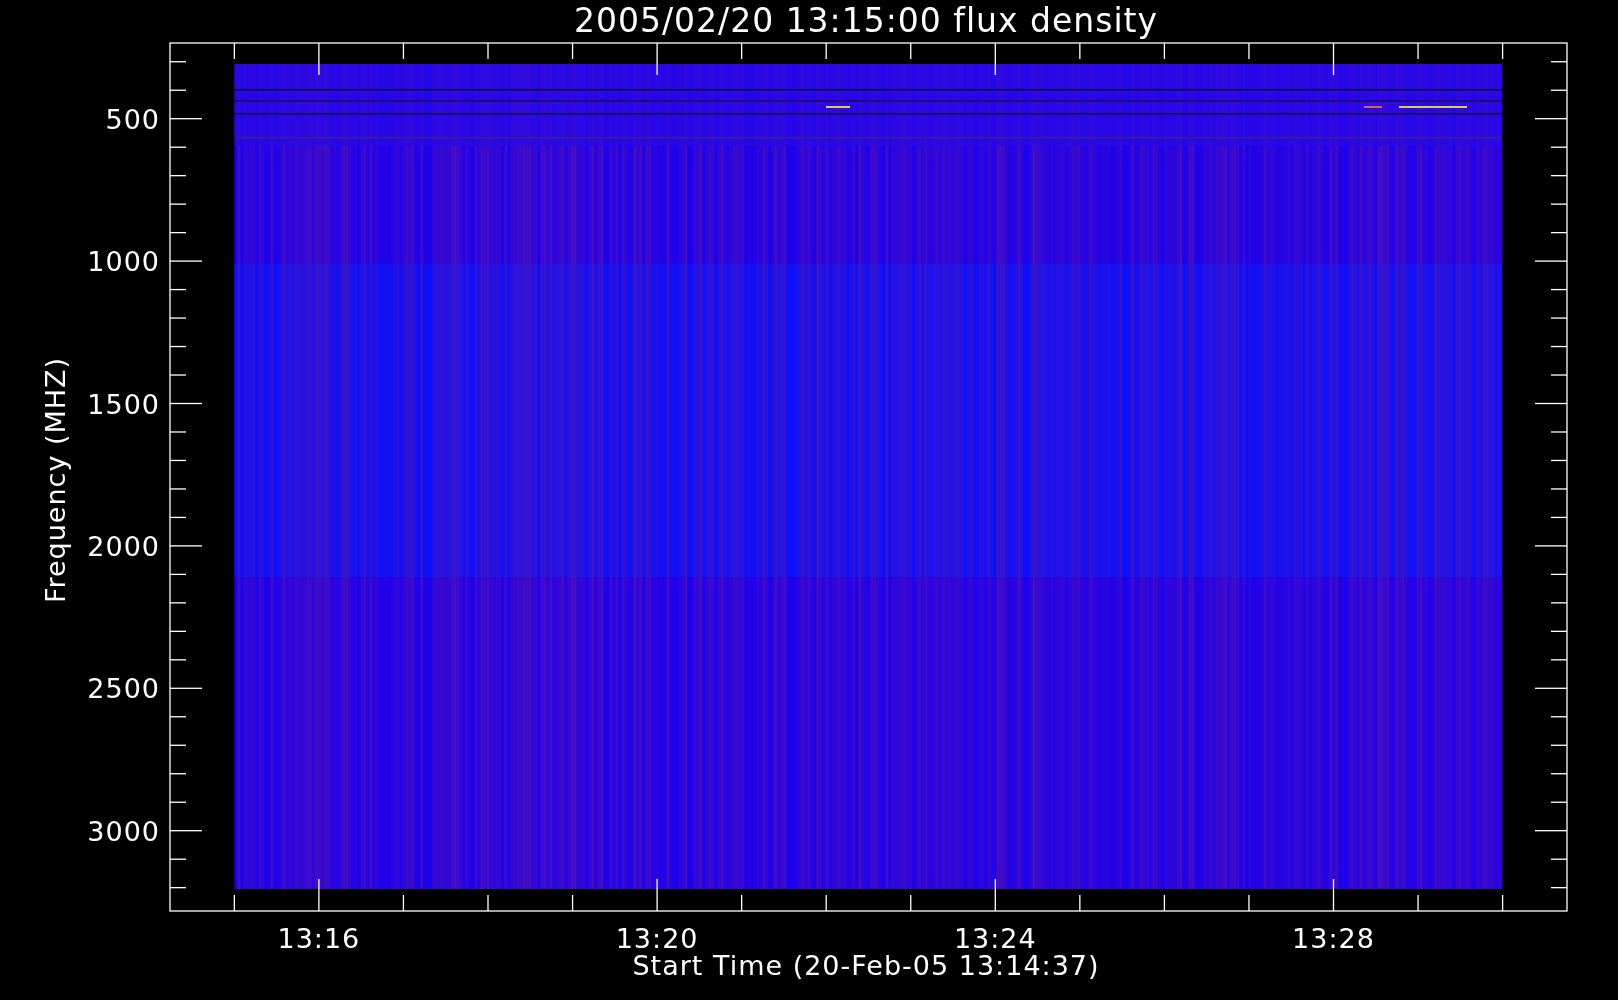  What do you see at coordinates (123, 404) in the screenshot?
I see `y-tick-label: 1500` at bounding box center [123, 404].